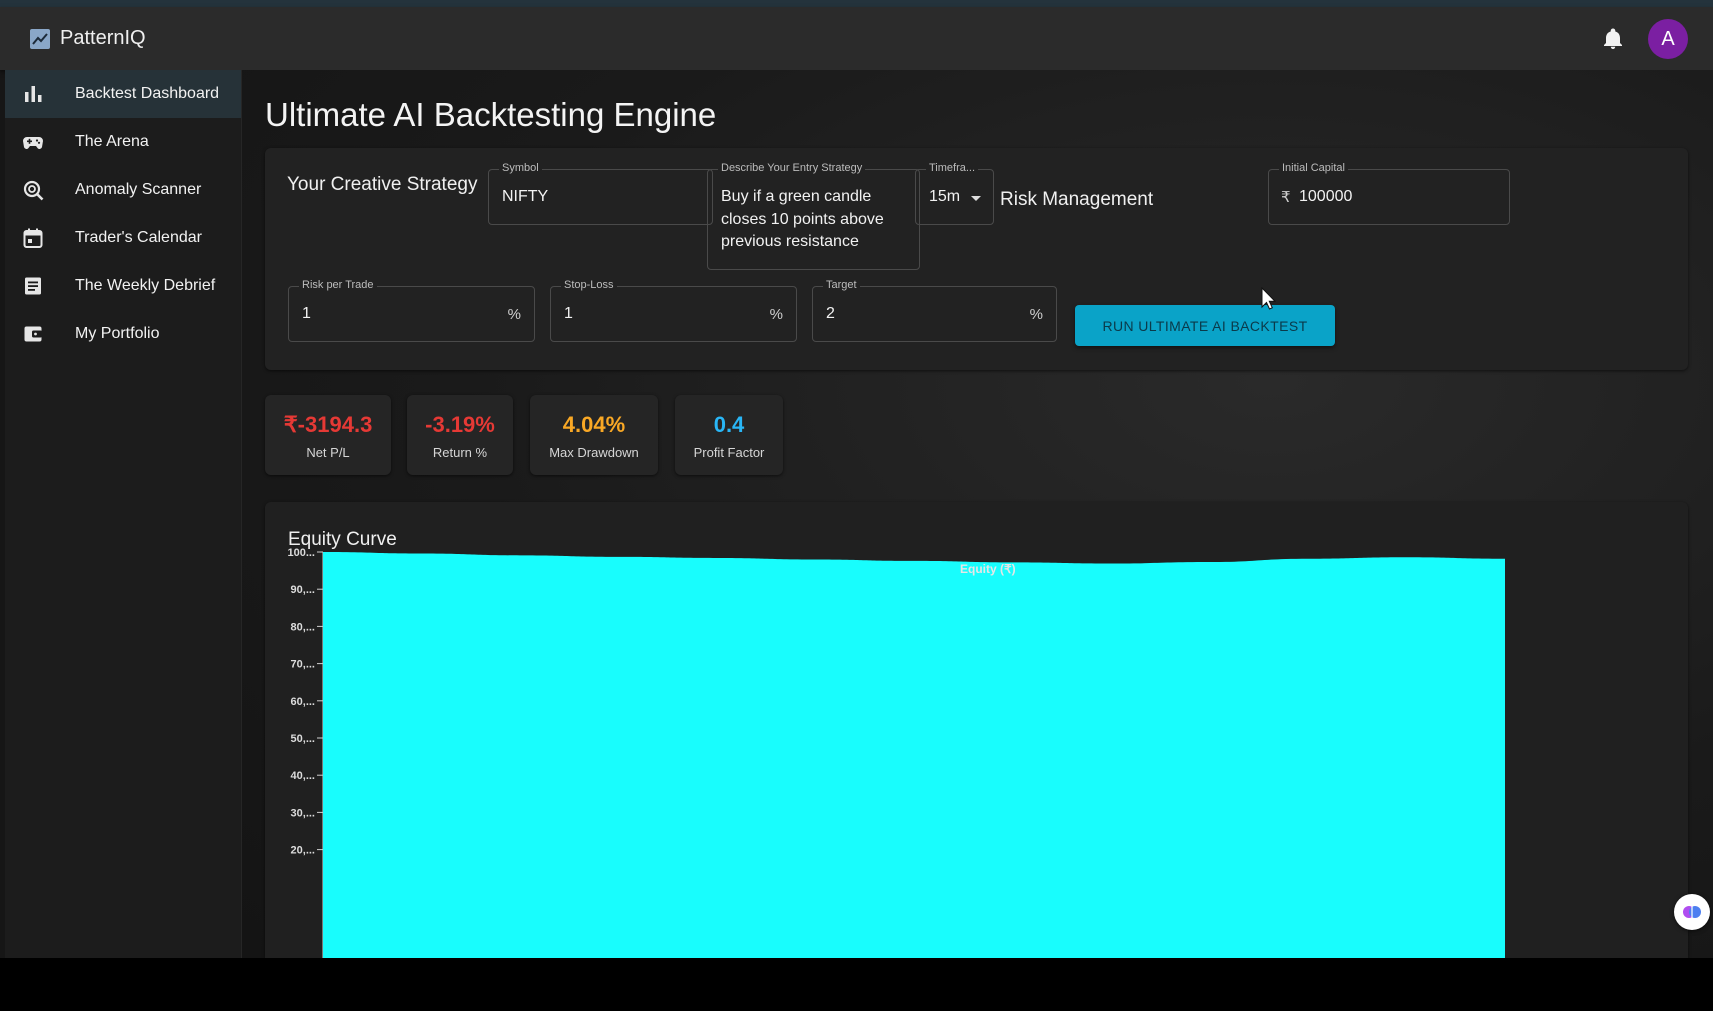  Describe the element at coordinates (328, 452) in the screenshot. I see `net-pl-label: Net P/L` at that location.